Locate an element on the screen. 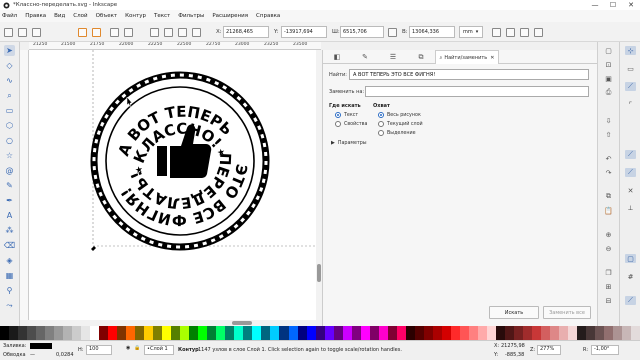 This screenshot has height=360, width=640. layer-select: •Слой 1 is located at coordinates (159, 350).